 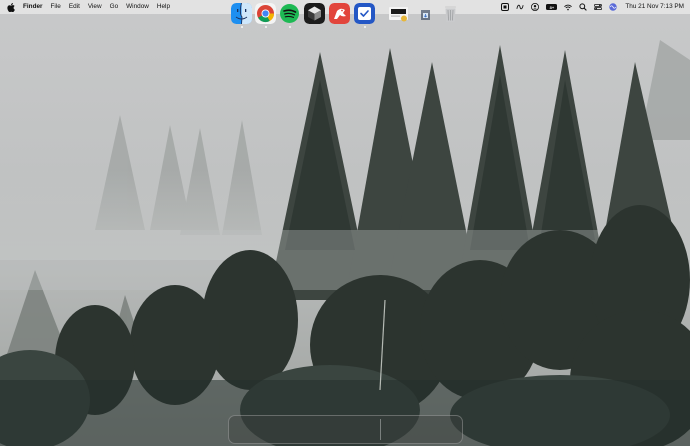 I want to click on apple-menu-icon, so click(x=11, y=7).